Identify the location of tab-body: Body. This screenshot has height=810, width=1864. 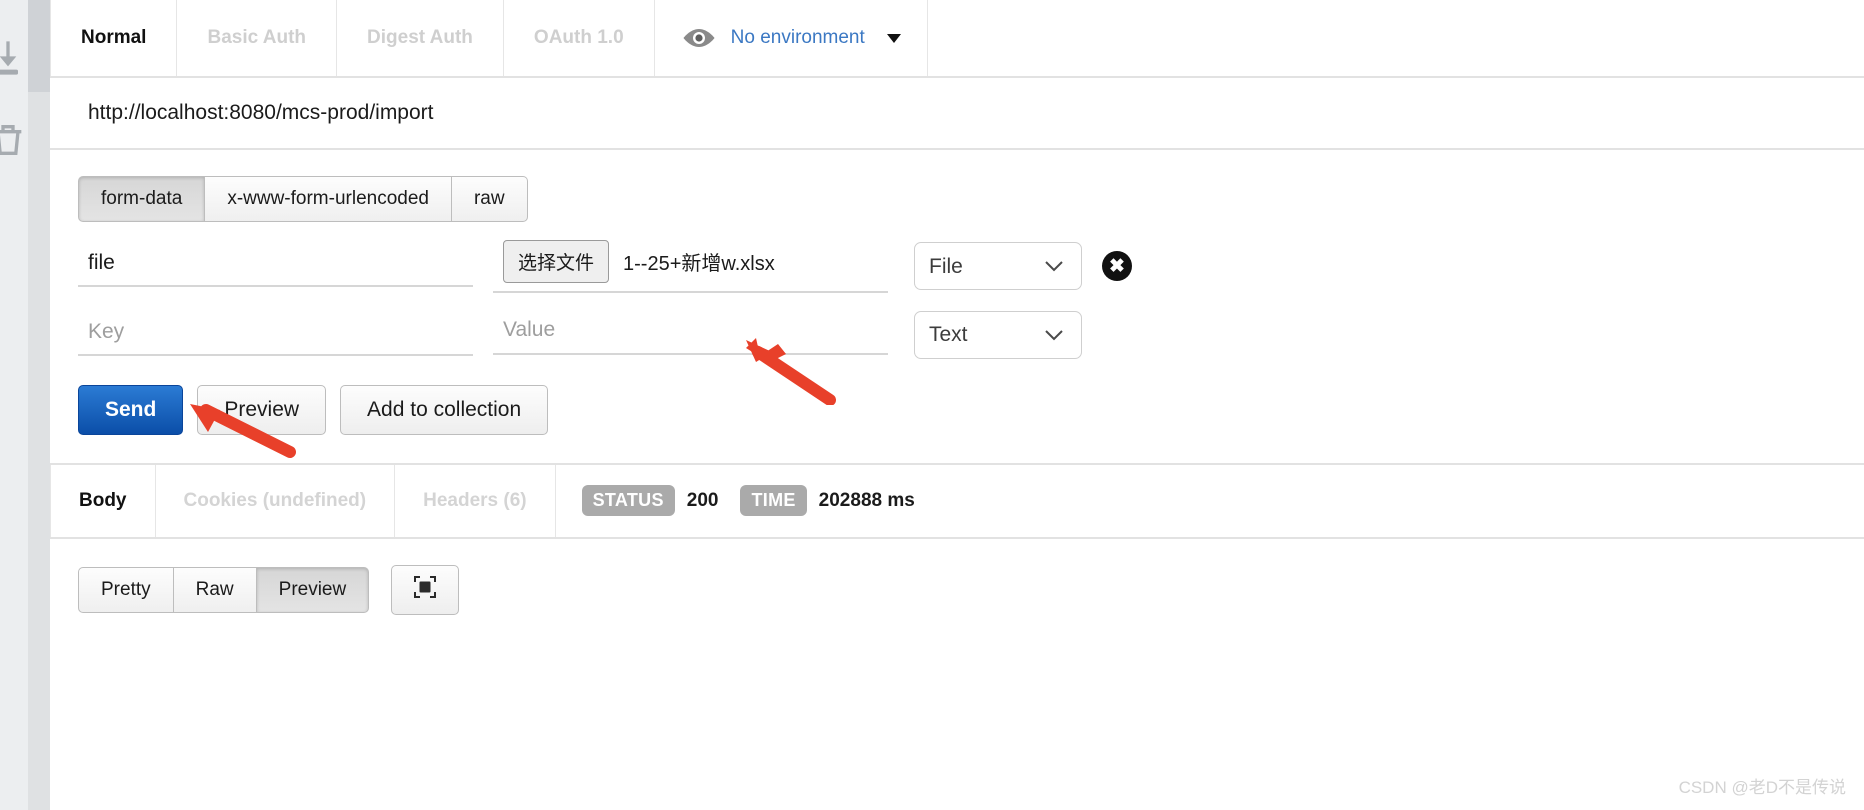
(103, 500).